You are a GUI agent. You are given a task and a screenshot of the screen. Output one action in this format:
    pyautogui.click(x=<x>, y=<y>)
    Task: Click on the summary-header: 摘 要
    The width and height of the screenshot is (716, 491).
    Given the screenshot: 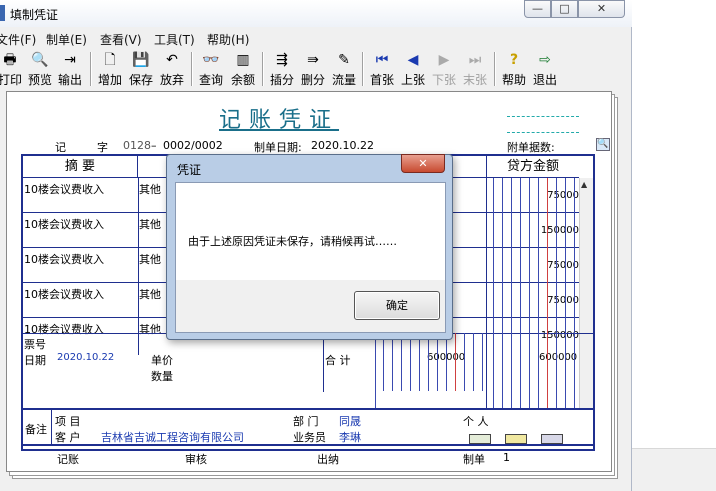 What is the action you would take?
    pyautogui.click(x=80, y=167)
    